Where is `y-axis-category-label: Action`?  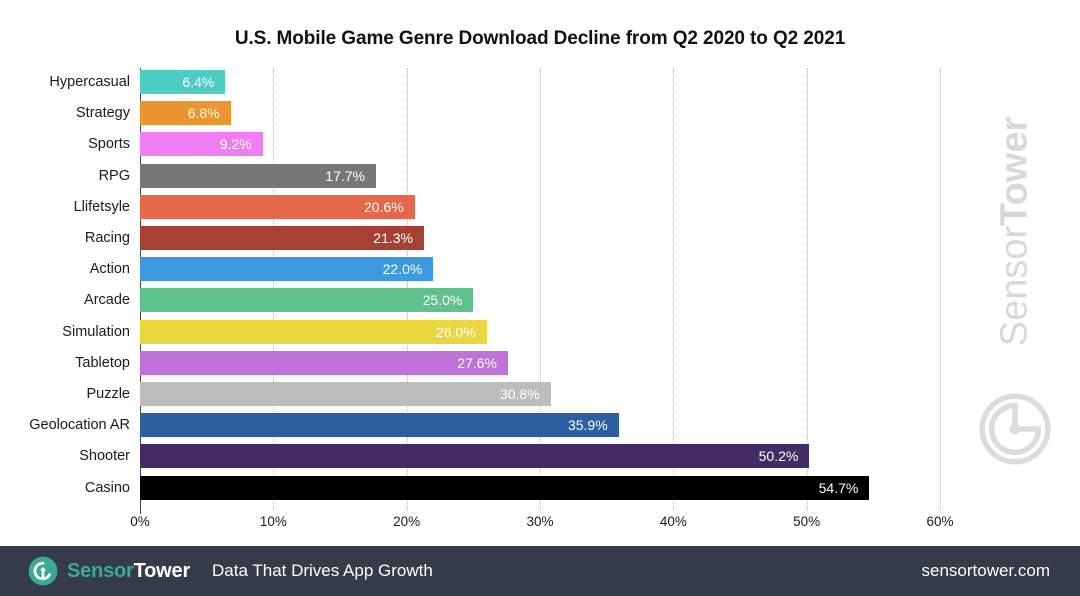 y-axis-category-label: Action is located at coordinates (109, 269).